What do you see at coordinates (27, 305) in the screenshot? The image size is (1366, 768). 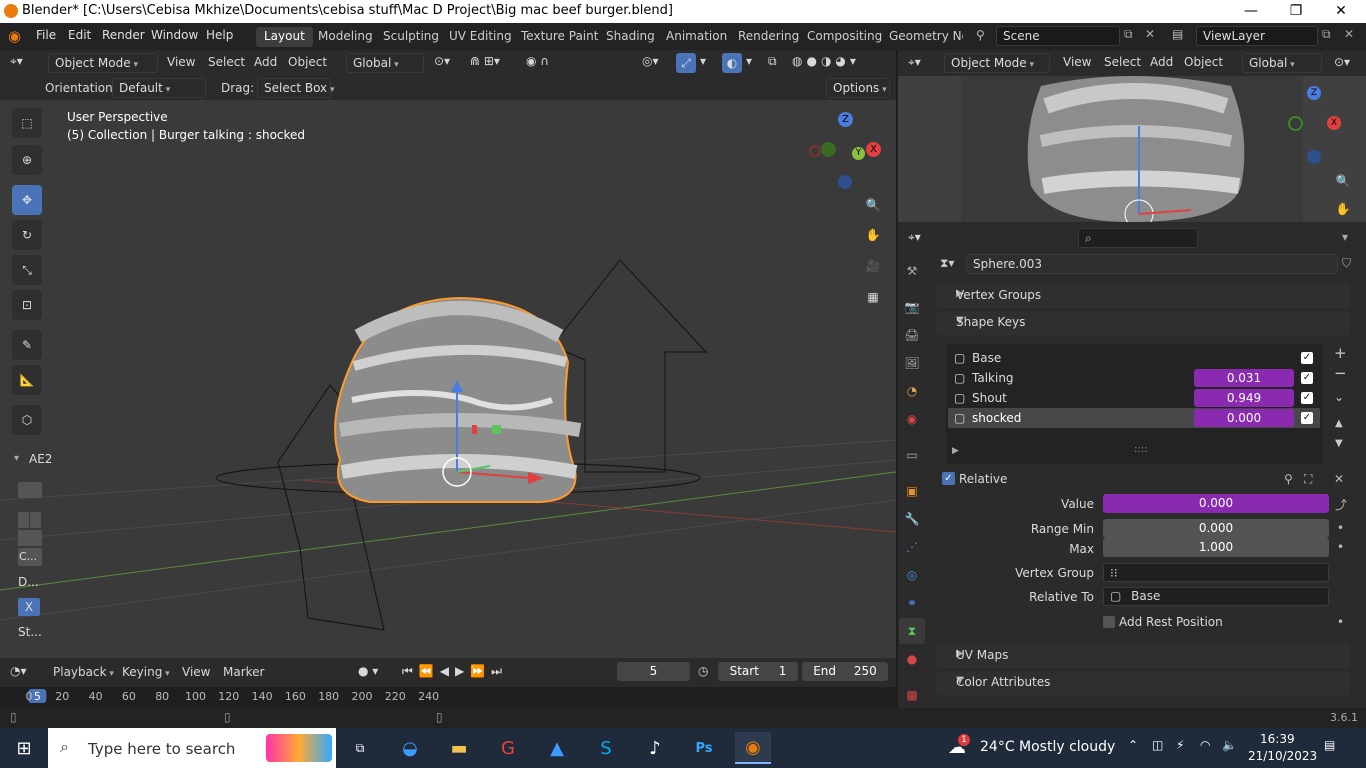 I see `transform-tool: ⊡` at bounding box center [27, 305].